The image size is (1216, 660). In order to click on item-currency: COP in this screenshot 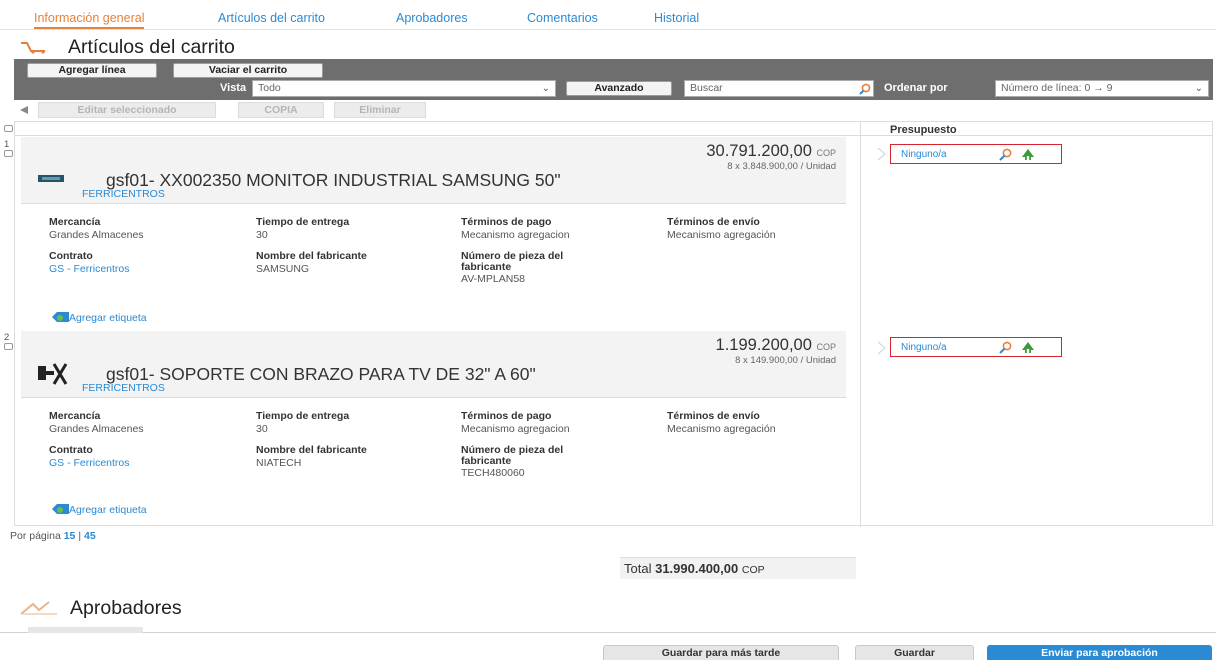, I will do `click(826, 153)`.